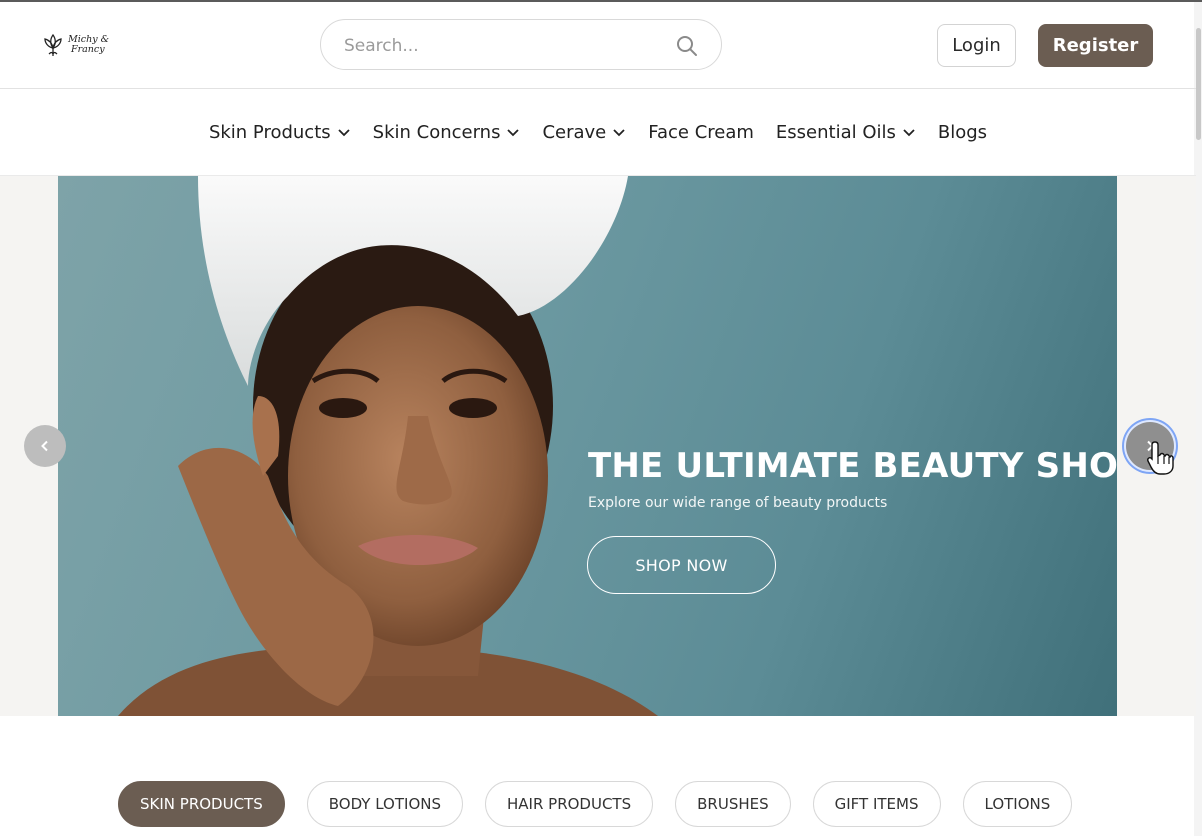 This screenshot has height=836, width=1202. I want to click on nav-item-skin-products: Skin Products, so click(280, 132).